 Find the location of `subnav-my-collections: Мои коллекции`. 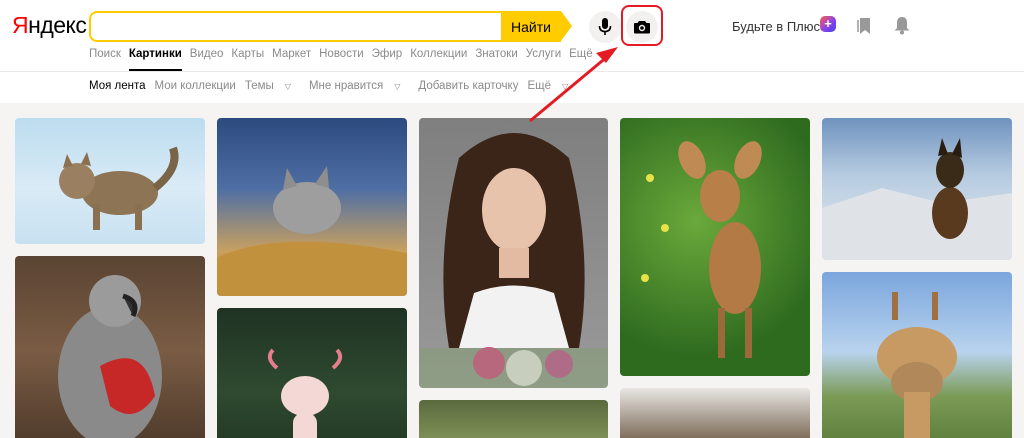

subnav-my-collections: Мои коллекции is located at coordinates (195, 86).